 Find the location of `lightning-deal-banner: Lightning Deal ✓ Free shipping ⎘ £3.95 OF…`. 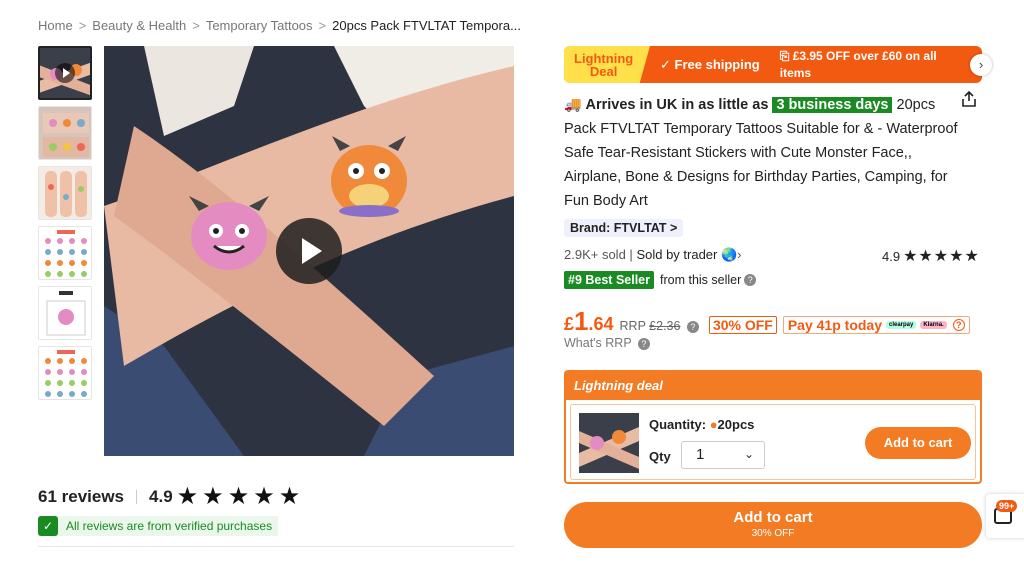

lightning-deal-banner: Lightning Deal ✓ Free shipping ⎘ £3.95 OF… is located at coordinates (773, 64).